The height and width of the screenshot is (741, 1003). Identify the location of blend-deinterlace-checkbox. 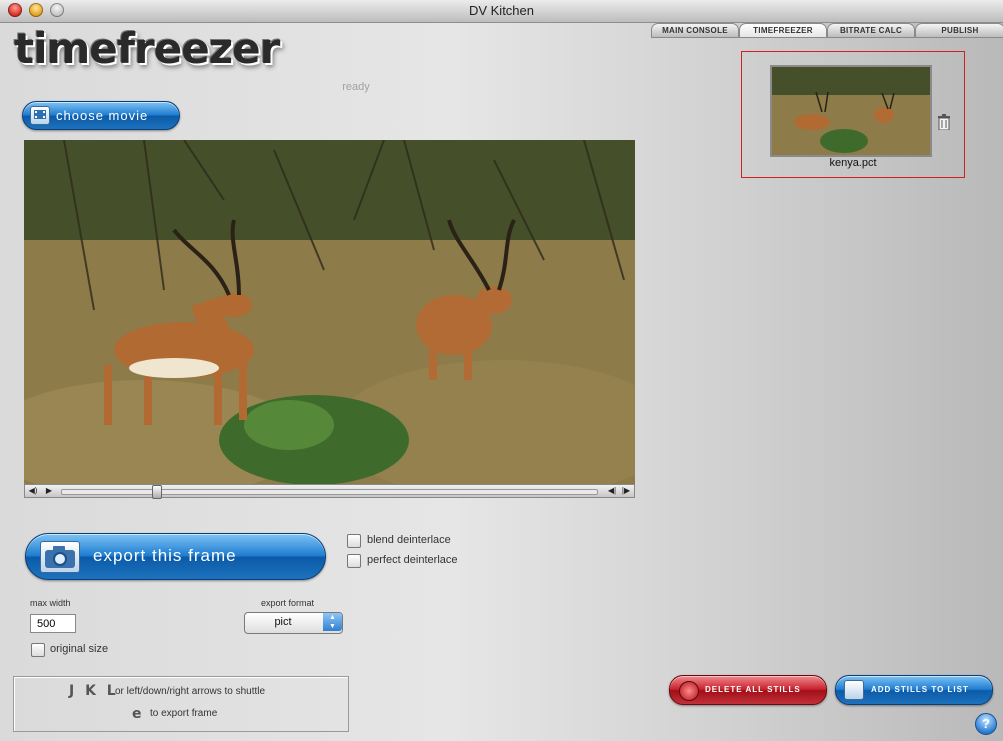
(354, 541).